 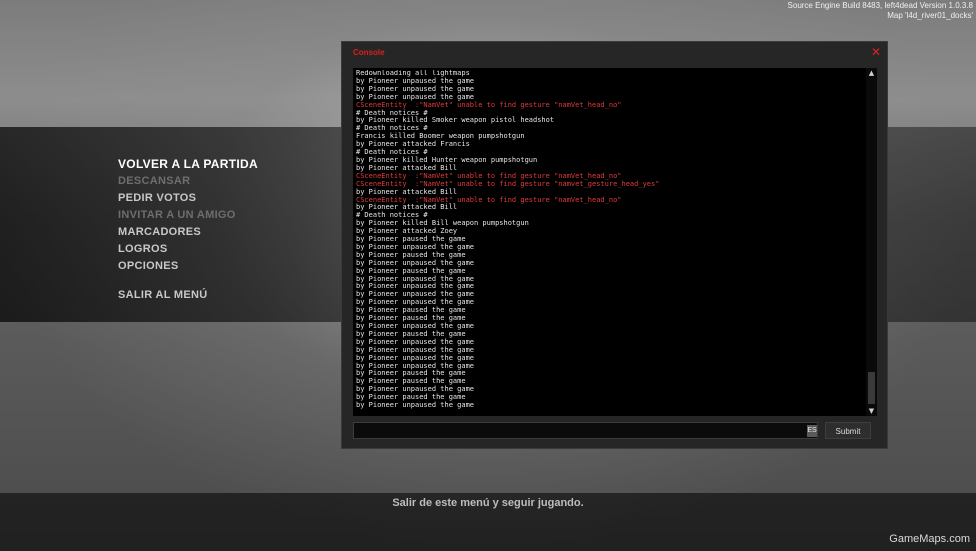 I want to click on menu-item-marcadores: MARCADORES, so click(x=188, y=232).